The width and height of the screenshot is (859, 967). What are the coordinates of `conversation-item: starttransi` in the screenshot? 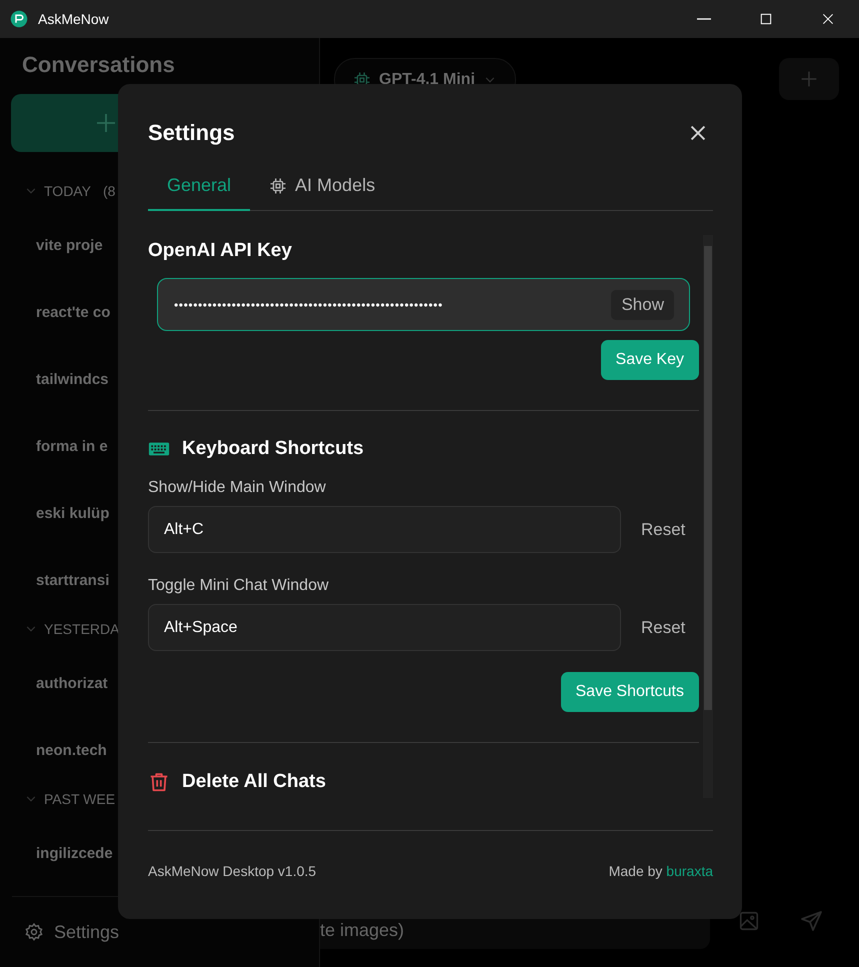 It's located at (73, 581).